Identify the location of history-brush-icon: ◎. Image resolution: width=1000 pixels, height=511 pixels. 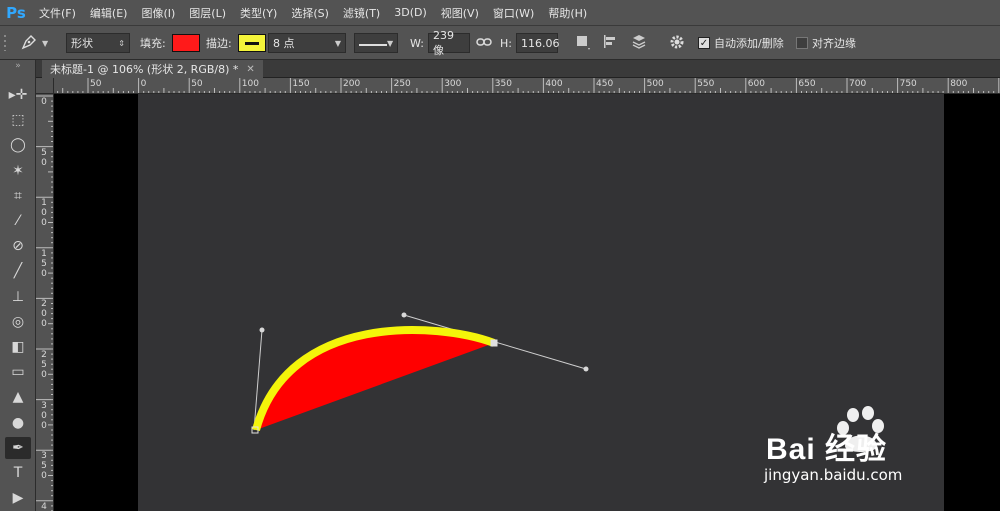
(18, 321).